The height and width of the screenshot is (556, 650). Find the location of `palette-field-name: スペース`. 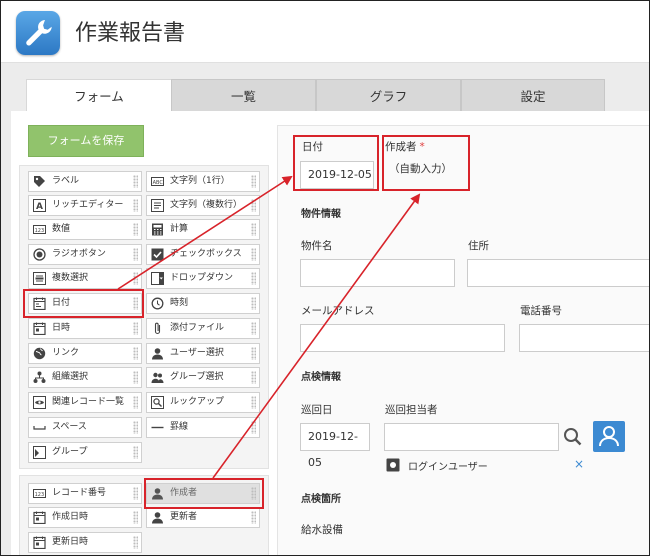

palette-field-name: スペース is located at coordinates (69, 427).